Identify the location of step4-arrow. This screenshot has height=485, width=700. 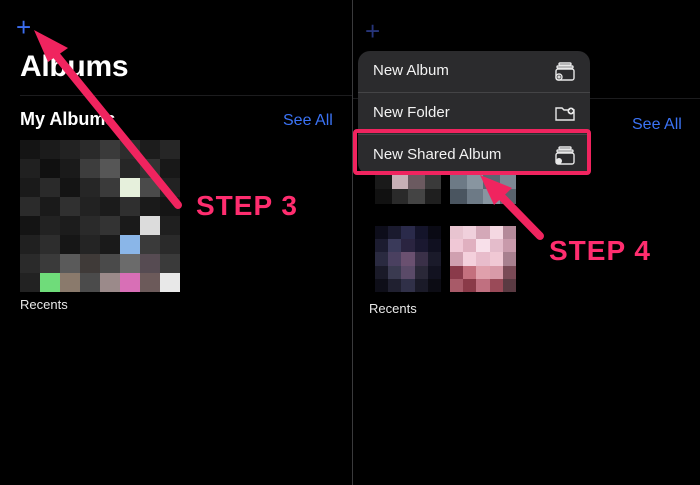
(512, 207).